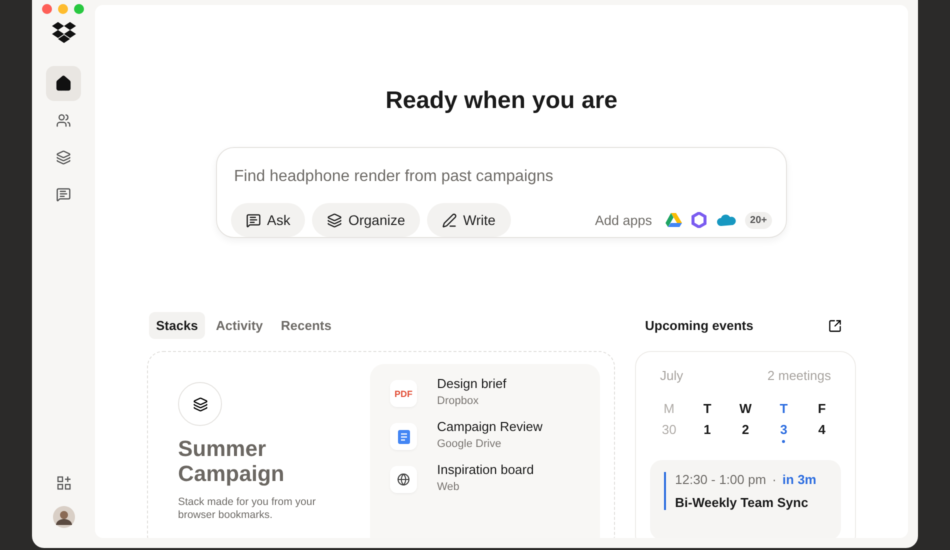 Image resolution: width=950 pixels, height=550 pixels. What do you see at coordinates (501, 192) in the screenshot?
I see `search-field: Find headphone render from past campaigns Ask Organize Write Add apps 20+` at bounding box center [501, 192].